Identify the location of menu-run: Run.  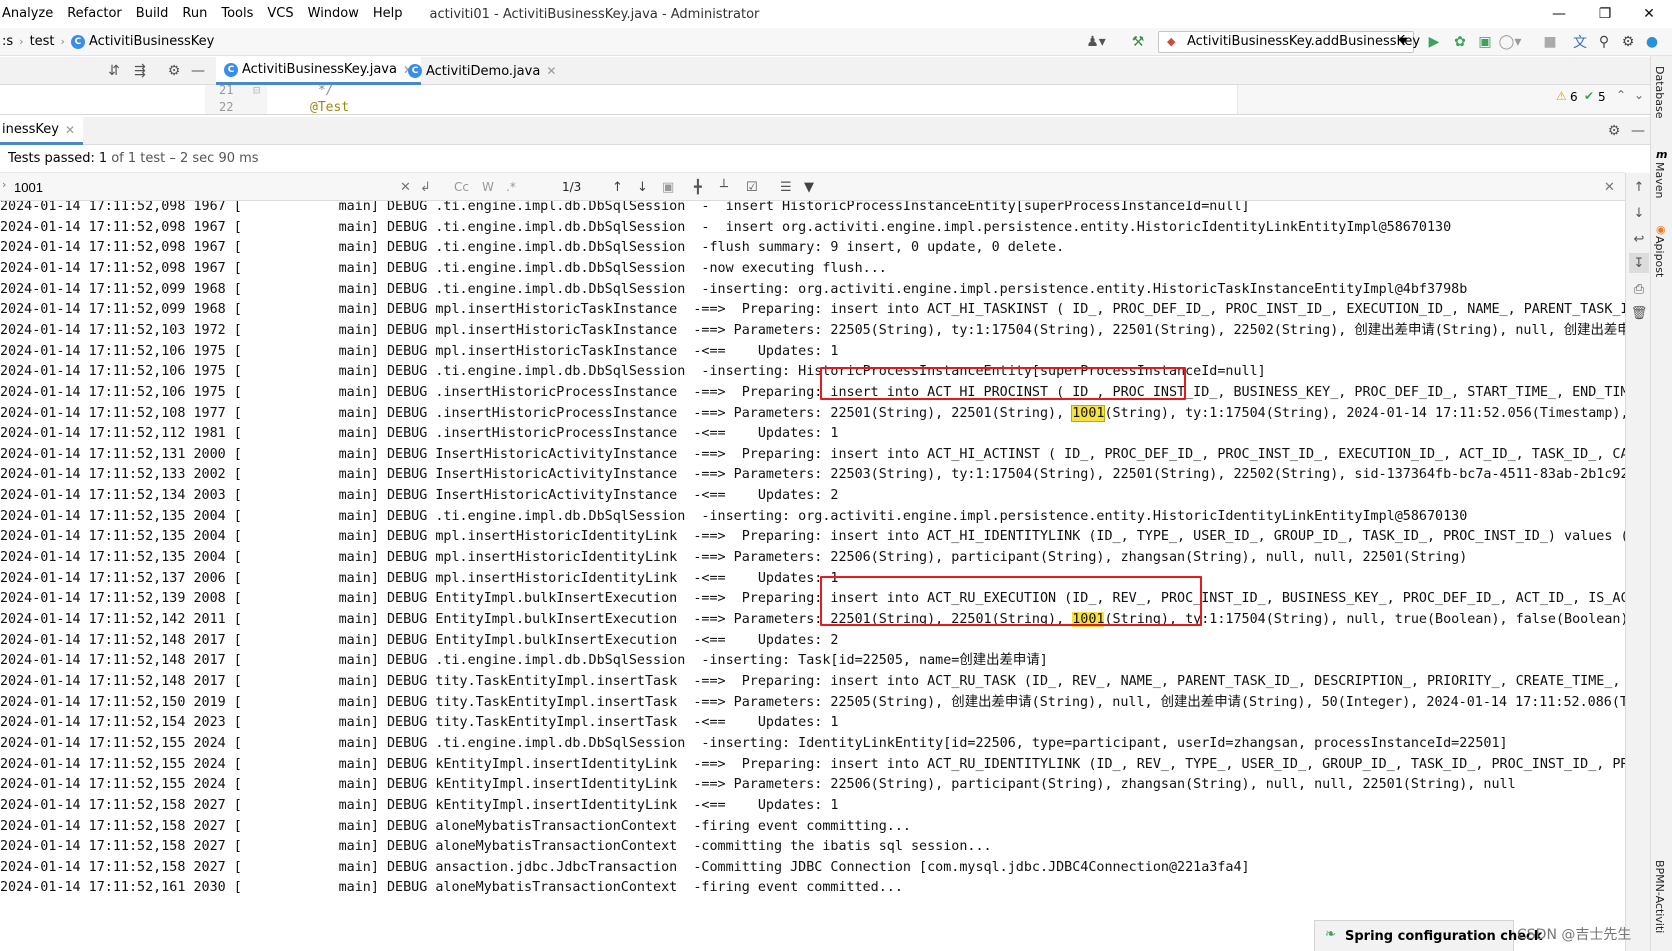
(194, 14).